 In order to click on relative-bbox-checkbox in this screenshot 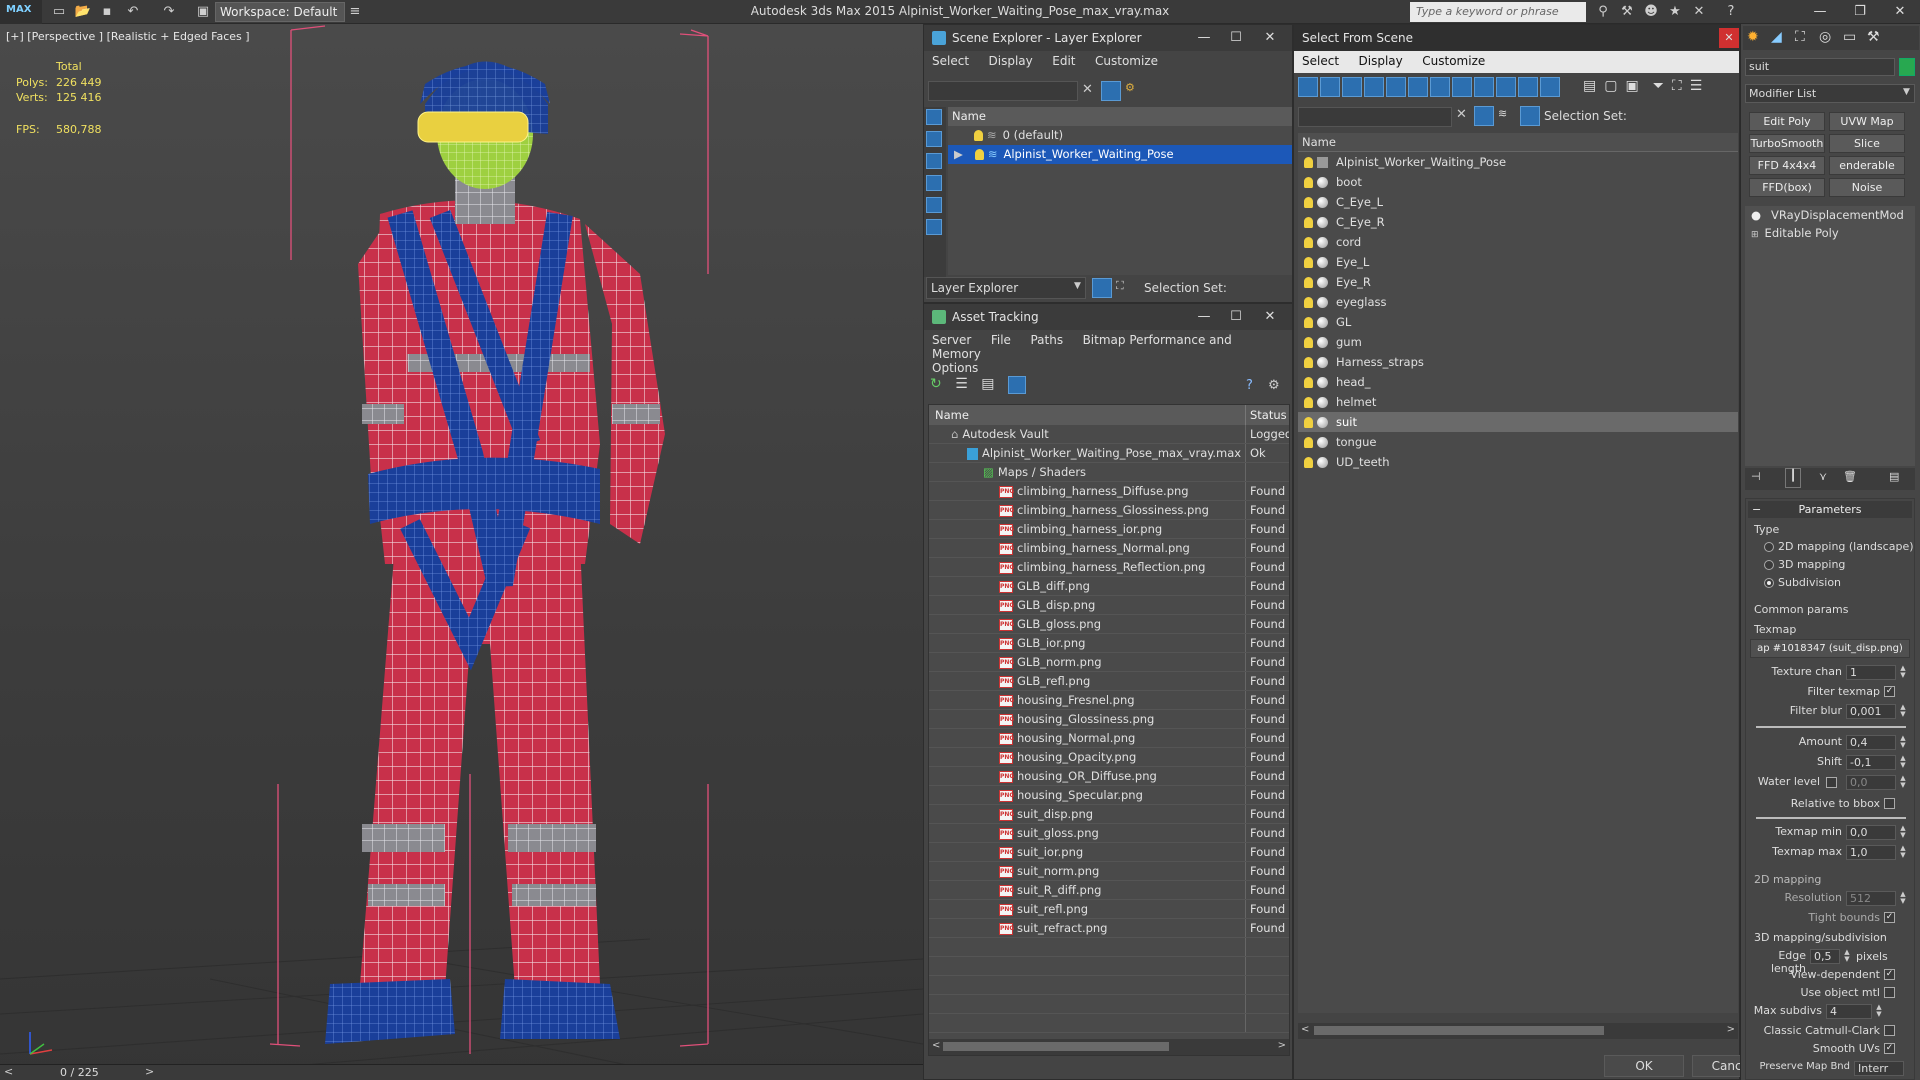, I will do `click(1889, 803)`.